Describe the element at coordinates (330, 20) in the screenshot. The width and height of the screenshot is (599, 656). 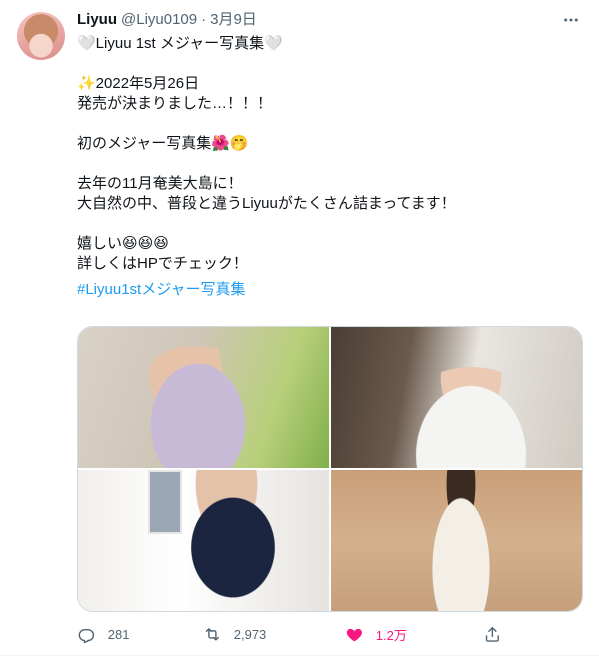
I see `tweet-header: Liyuu @Liyu0109 · 3月9日` at that location.